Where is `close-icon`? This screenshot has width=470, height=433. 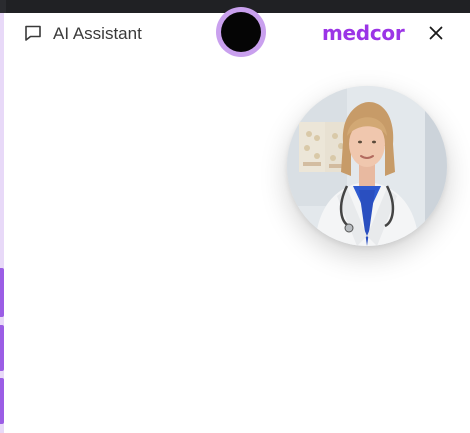
close-icon is located at coordinates (436, 33).